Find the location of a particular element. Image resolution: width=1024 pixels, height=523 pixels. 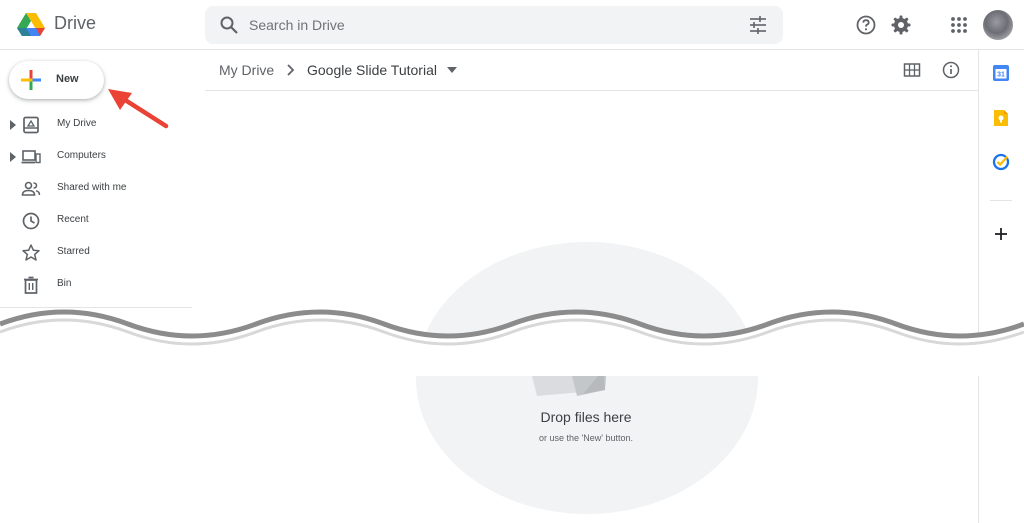

search-bar is located at coordinates (494, 25).